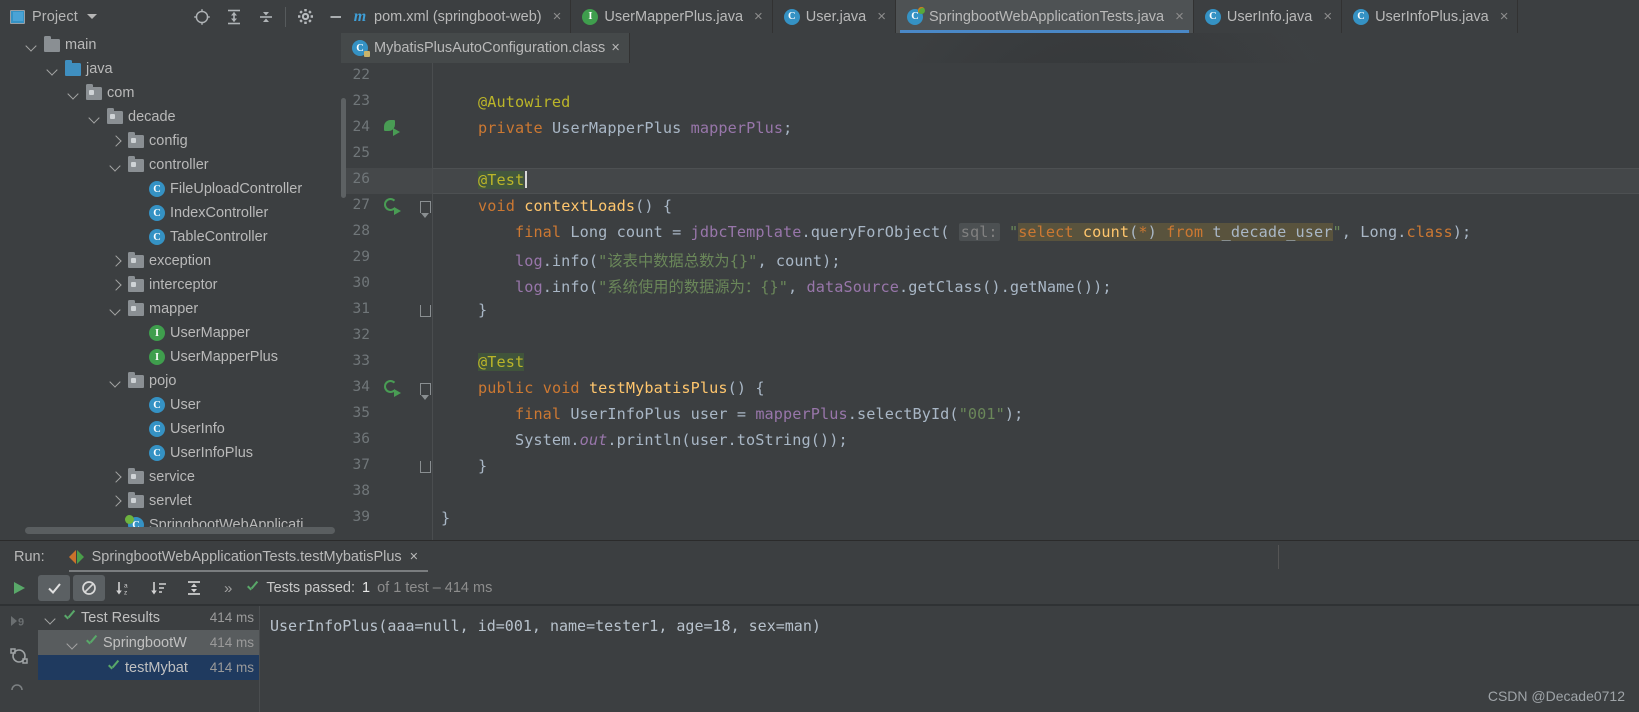 The height and width of the screenshot is (712, 1639). Describe the element at coordinates (157, 189) in the screenshot. I see `class-icon: C` at that location.